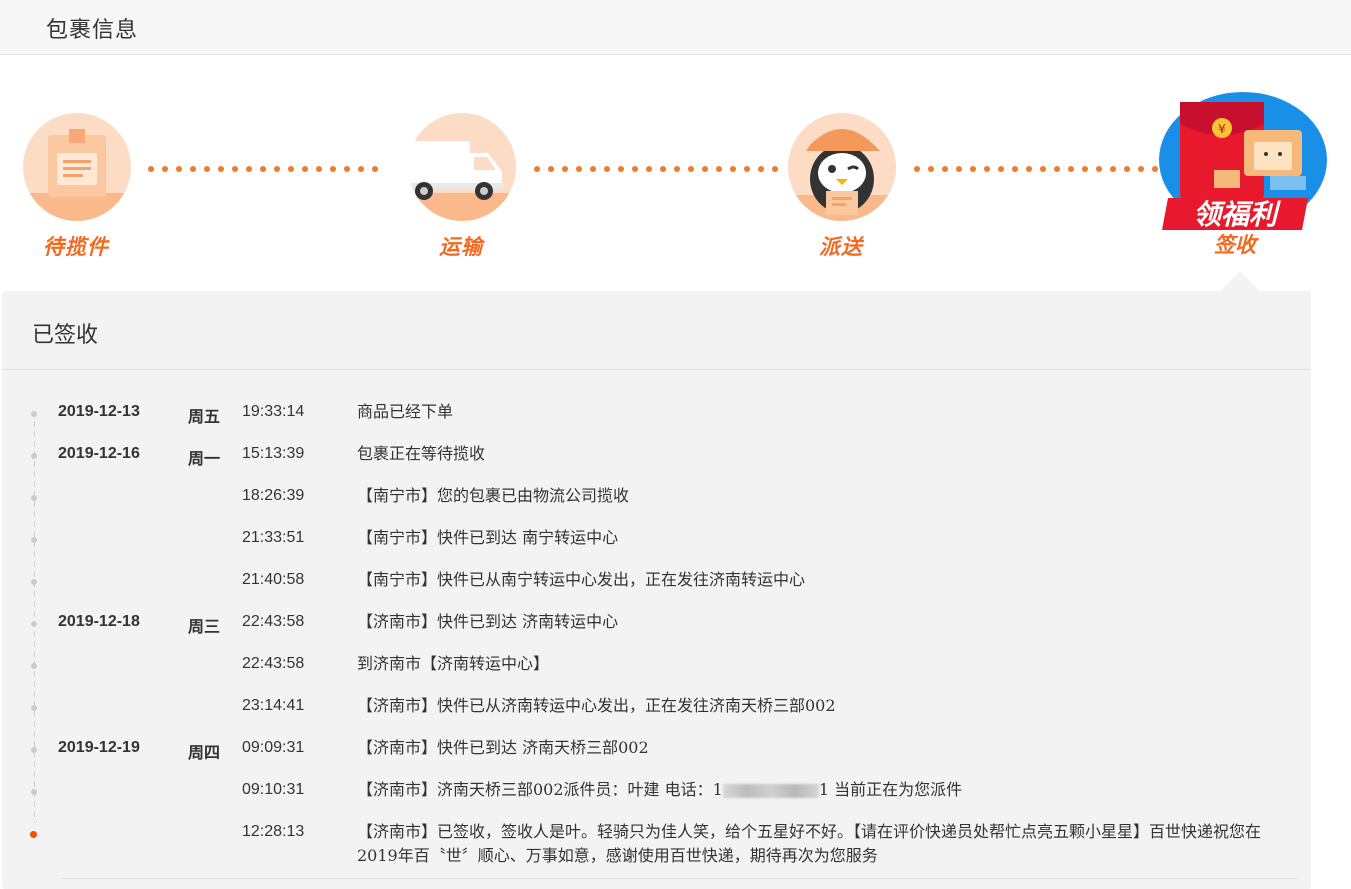 Image resolution: width=1351 pixels, height=889 pixels. Describe the element at coordinates (99, 621) in the screenshot. I see `row-date: 2019-12-18` at that location.